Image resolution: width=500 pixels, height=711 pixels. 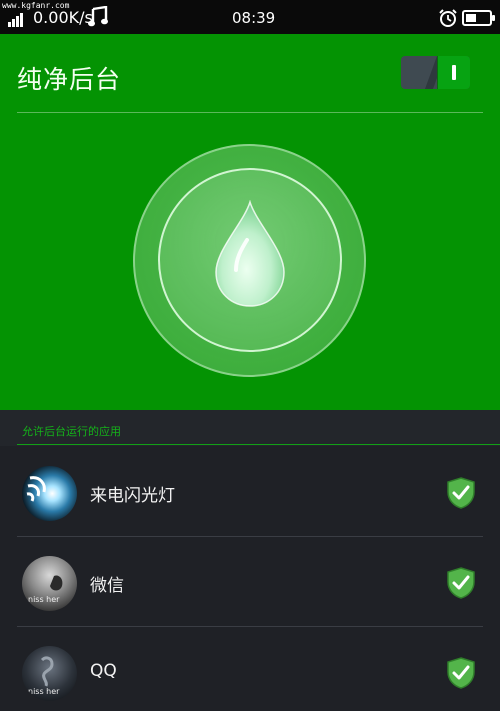 I want to click on app-name: 微信, so click(x=107, y=586).